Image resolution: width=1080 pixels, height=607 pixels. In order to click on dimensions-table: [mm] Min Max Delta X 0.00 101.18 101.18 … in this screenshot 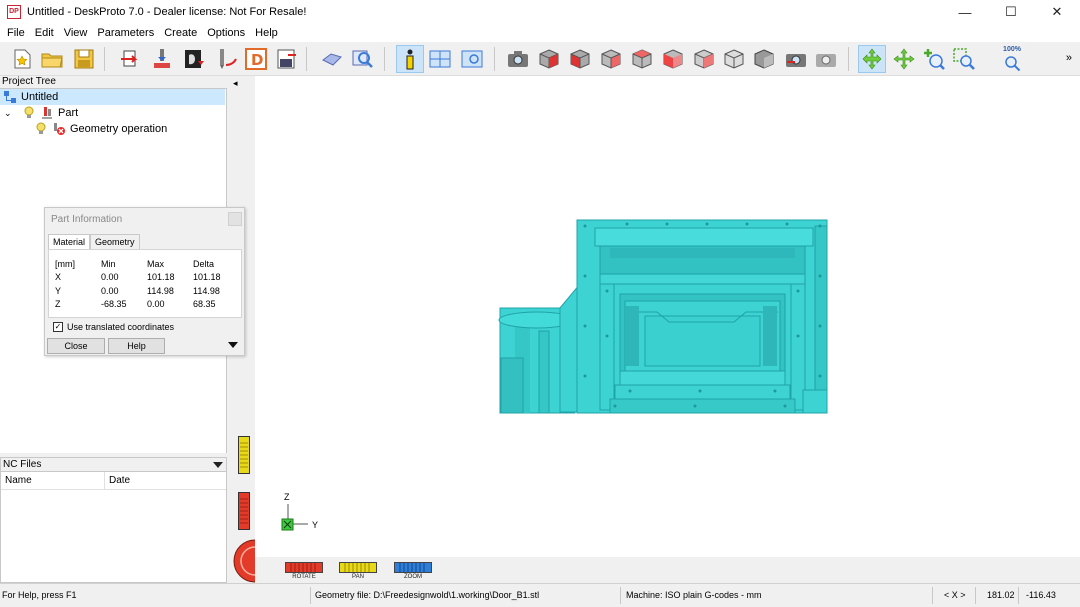, I will do `click(144, 284)`.